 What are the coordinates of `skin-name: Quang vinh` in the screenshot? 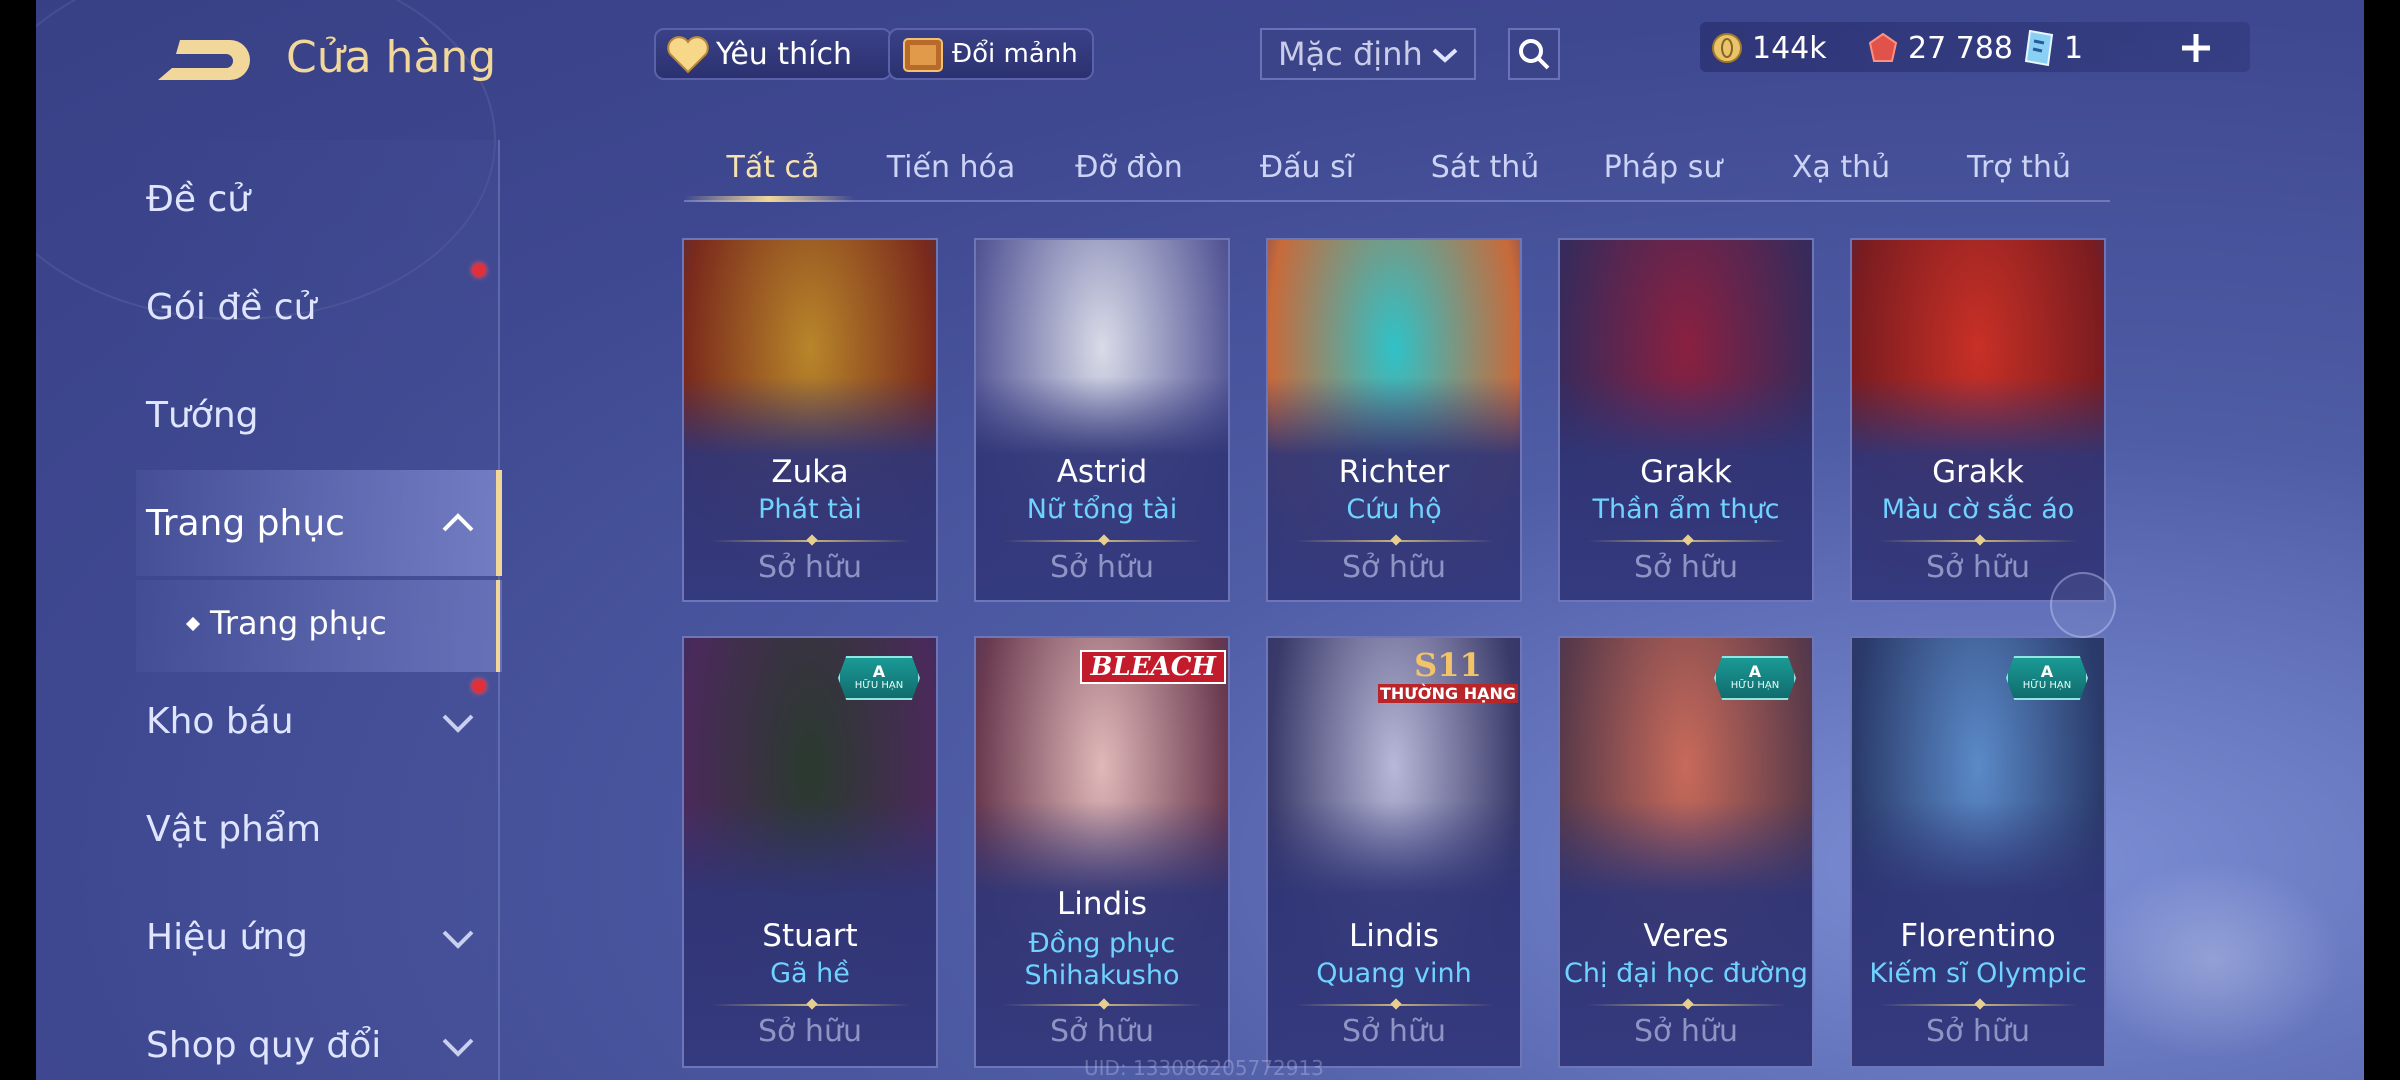 It's located at (1394, 973).